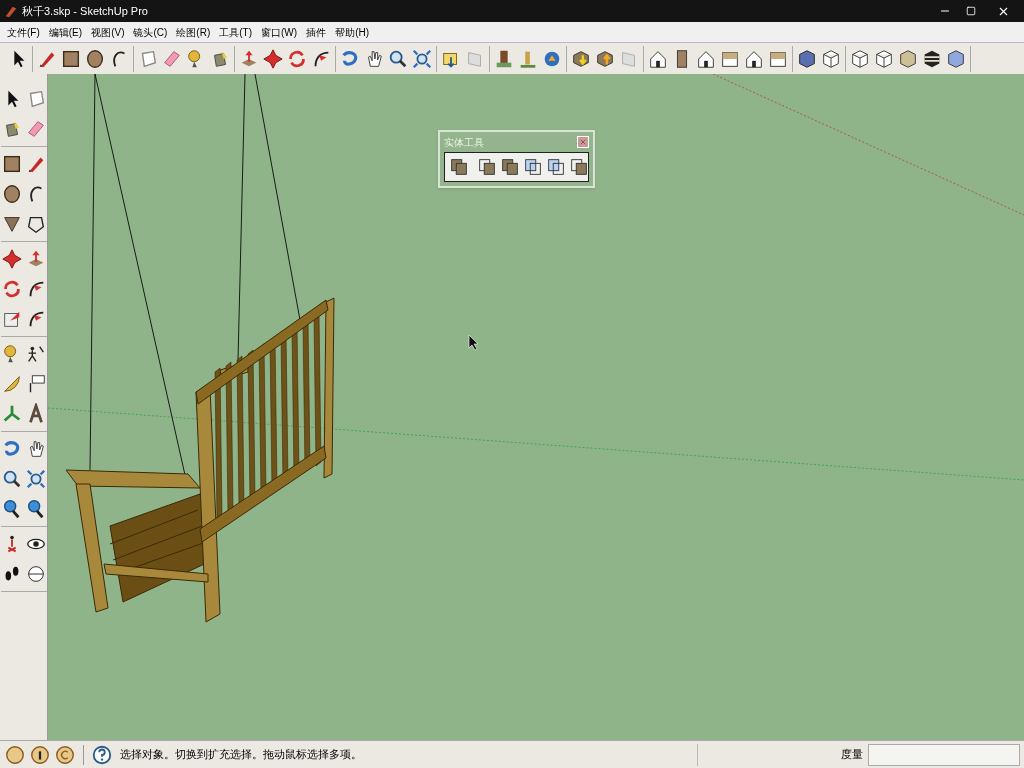 The height and width of the screenshot is (768, 1024). Describe the element at coordinates (193, 32) in the screenshot. I see `menu-item: 绘图(R)` at that location.